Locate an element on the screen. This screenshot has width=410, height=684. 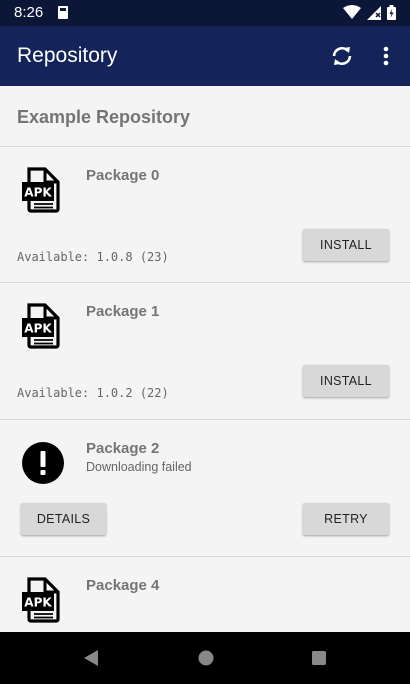
refresh-icon is located at coordinates (342, 56).